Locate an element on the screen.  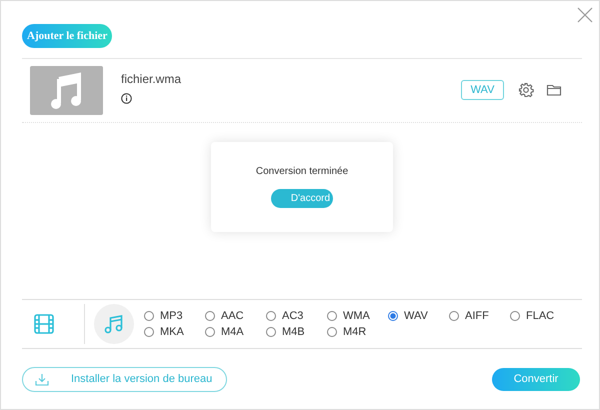
settings-icon is located at coordinates (526, 90).